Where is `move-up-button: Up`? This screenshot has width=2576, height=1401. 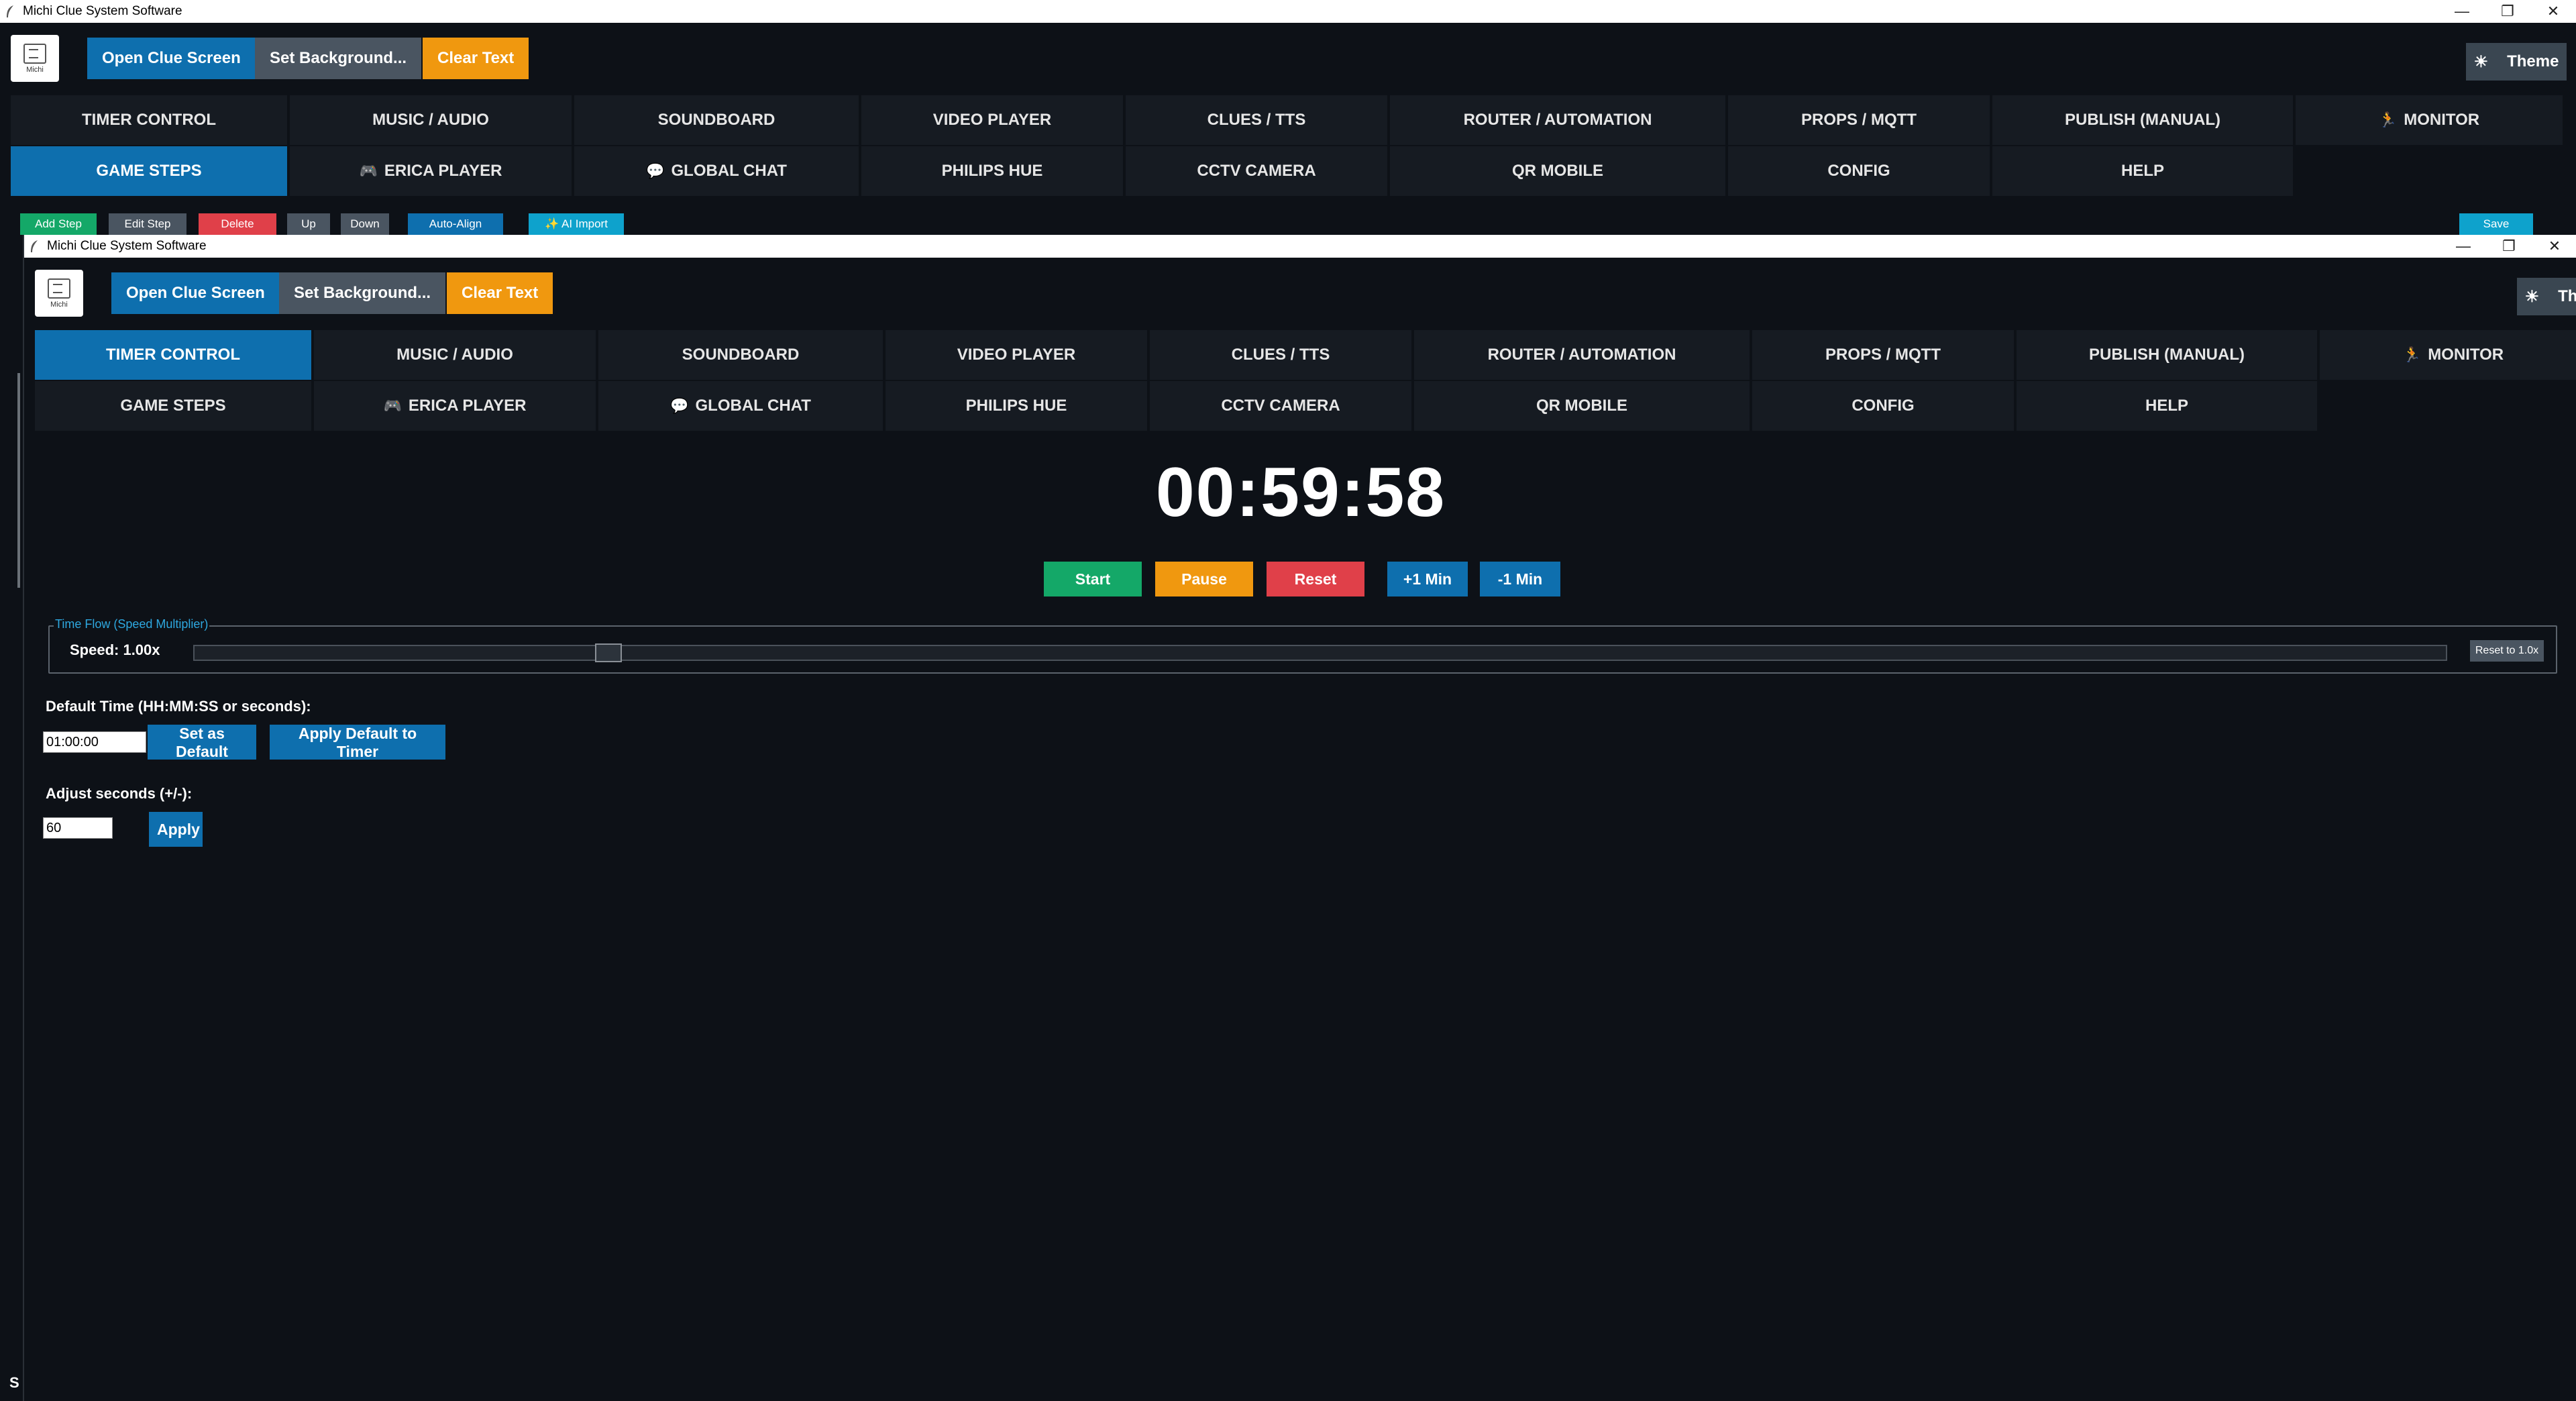
move-up-button: Up is located at coordinates (308, 224).